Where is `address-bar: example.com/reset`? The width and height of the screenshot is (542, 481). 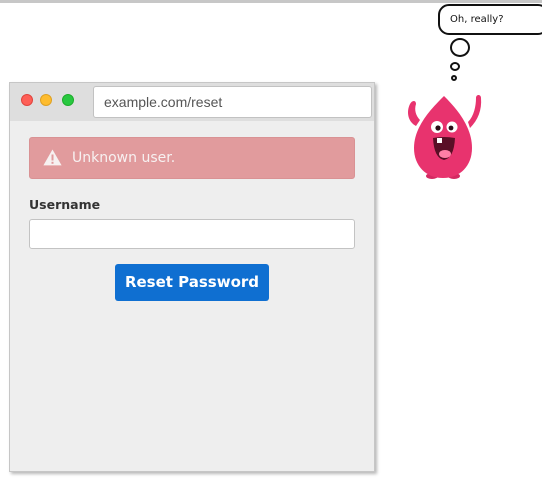 address-bar: example.com/reset is located at coordinates (232, 102).